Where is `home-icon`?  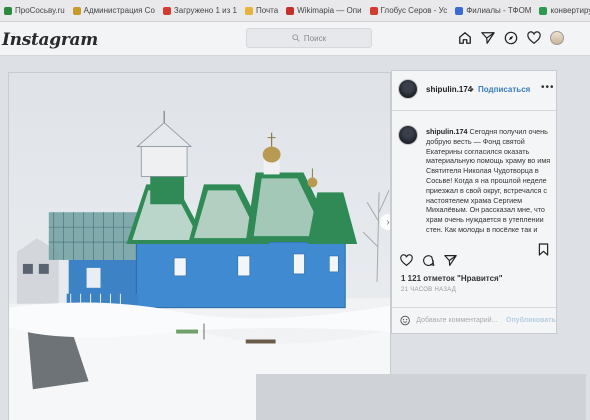
home-icon is located at coordinates (465, 38).